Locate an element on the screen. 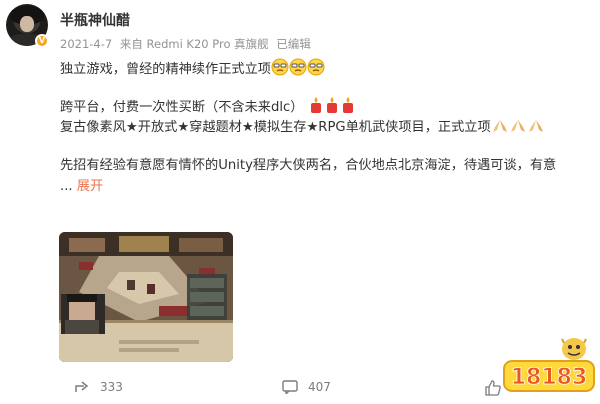  edited-label: 已编辑 is located at coordinates (293, 44).